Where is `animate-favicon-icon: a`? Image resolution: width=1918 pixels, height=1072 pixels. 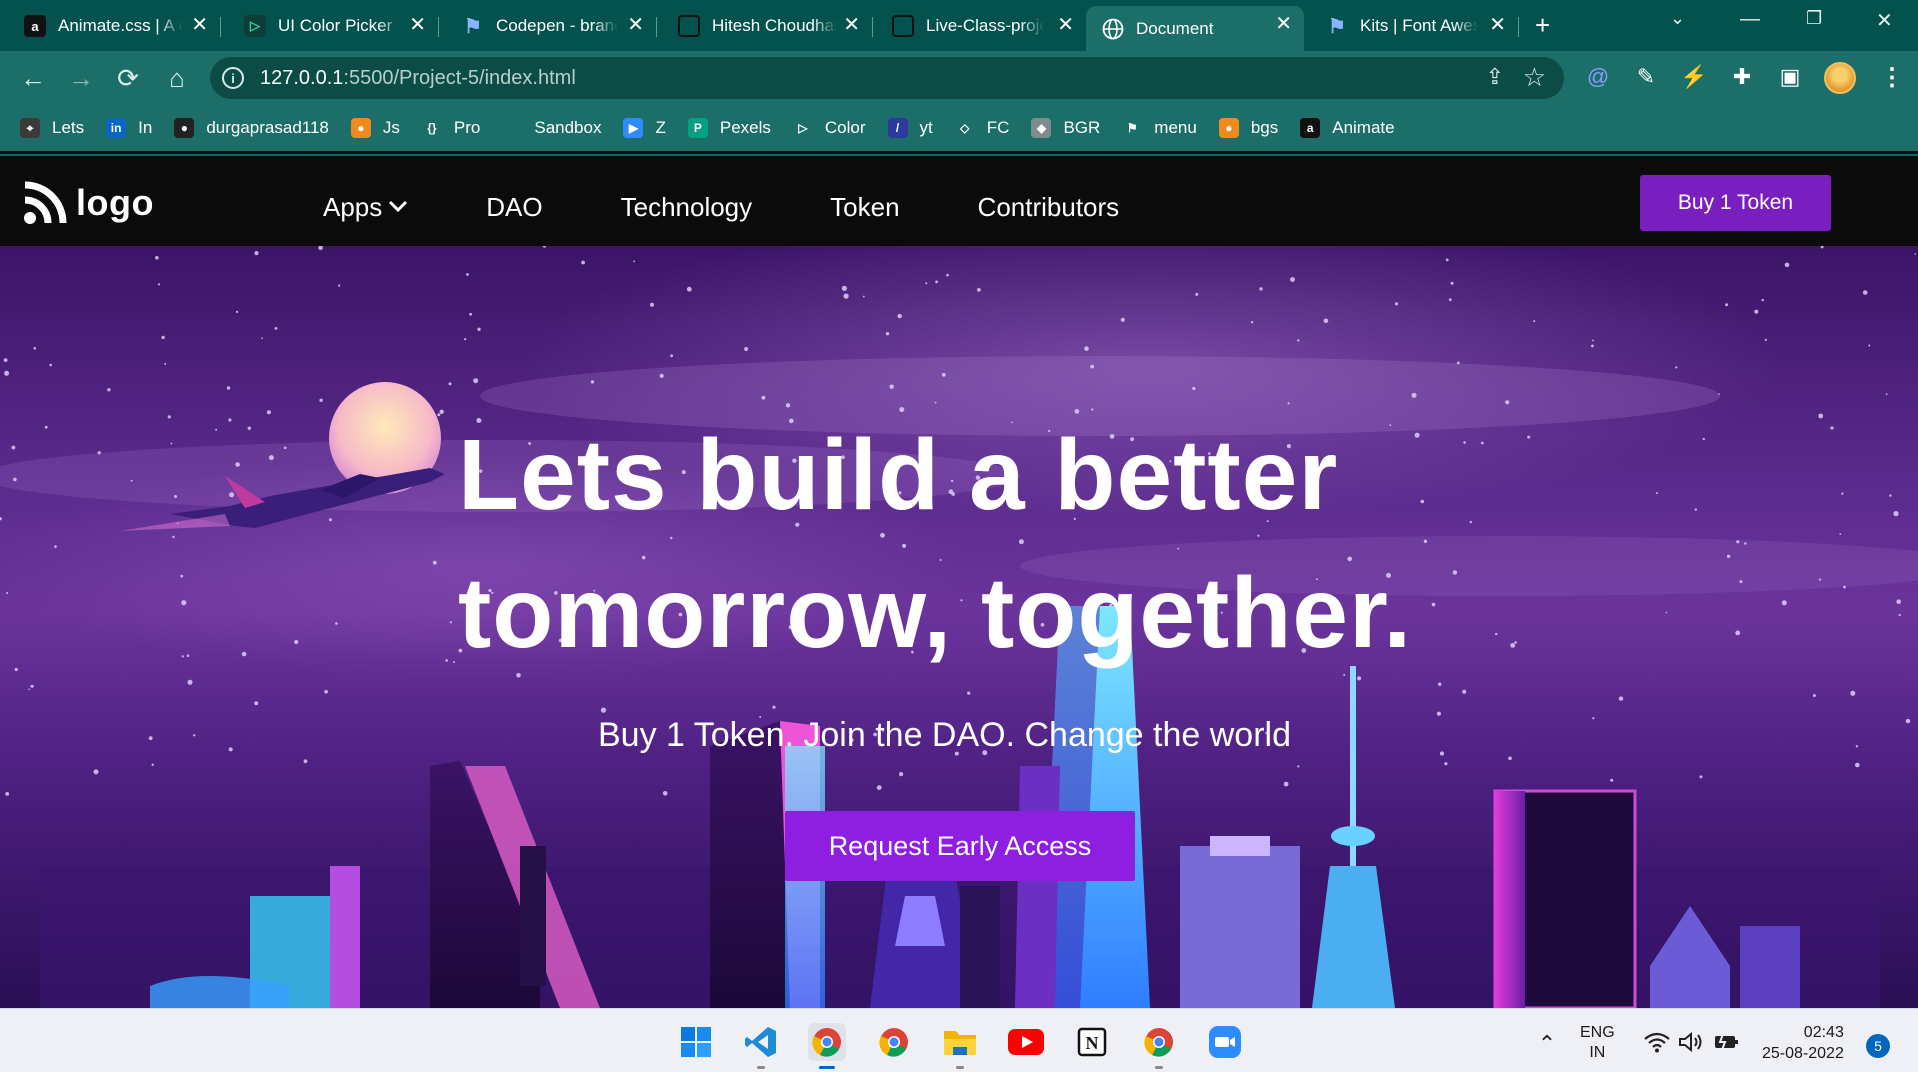 animate-favicon-icon: a is located at coordinates (35, 26).